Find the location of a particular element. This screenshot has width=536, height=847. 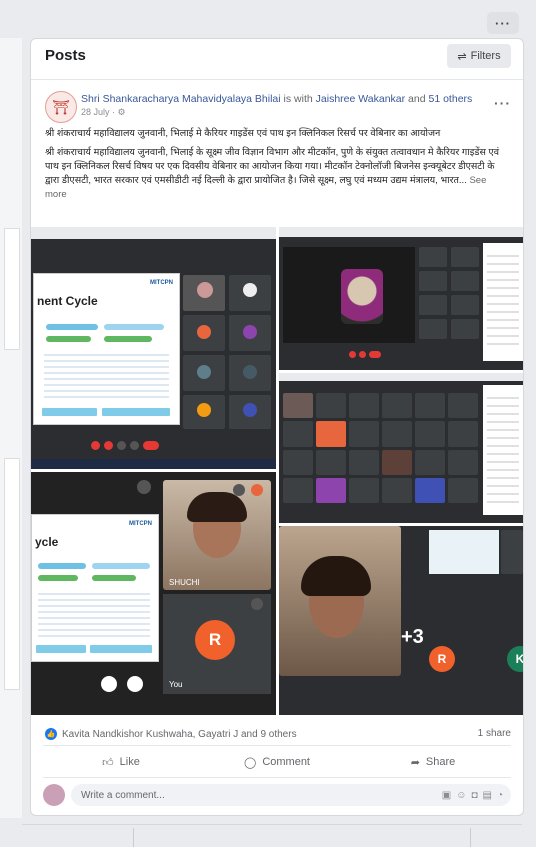

like-reaction-icon: 👍 is located at coordinates (51, 734).